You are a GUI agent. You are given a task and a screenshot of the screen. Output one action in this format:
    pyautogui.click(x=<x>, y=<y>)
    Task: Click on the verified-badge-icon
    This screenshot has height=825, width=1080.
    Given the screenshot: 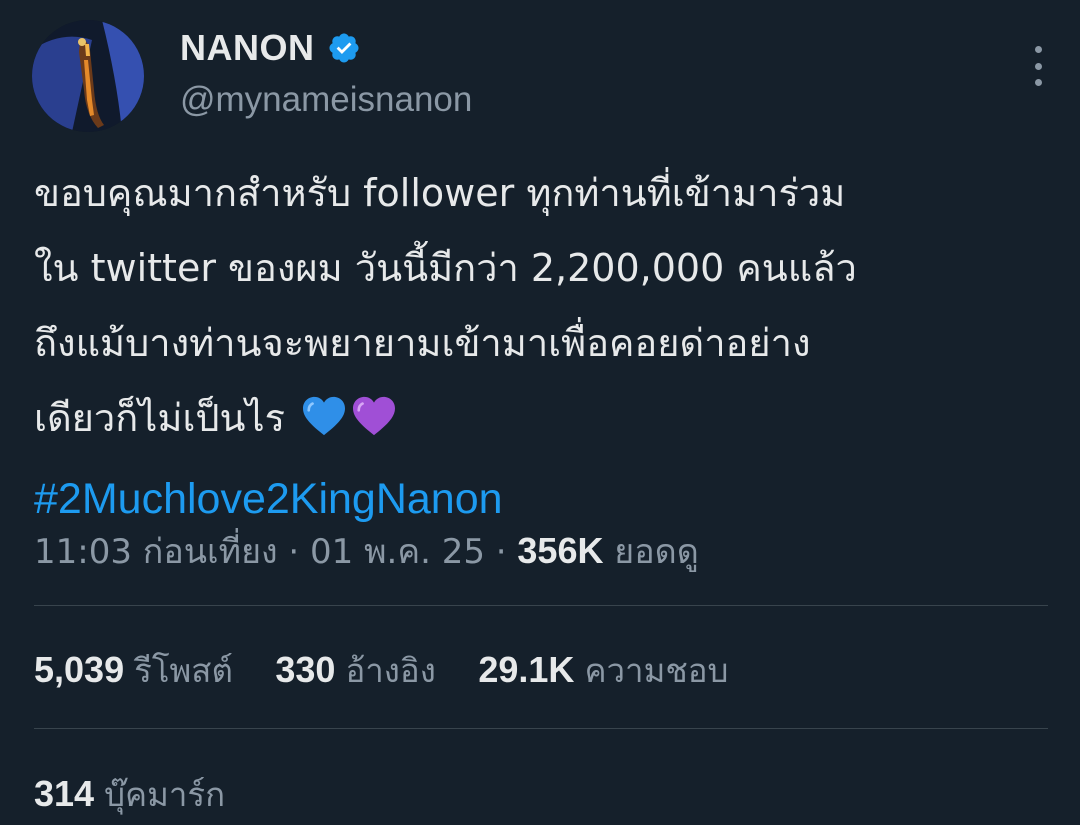 What is the action you would take?
    pyautogui.click(x=344, y=48)
    